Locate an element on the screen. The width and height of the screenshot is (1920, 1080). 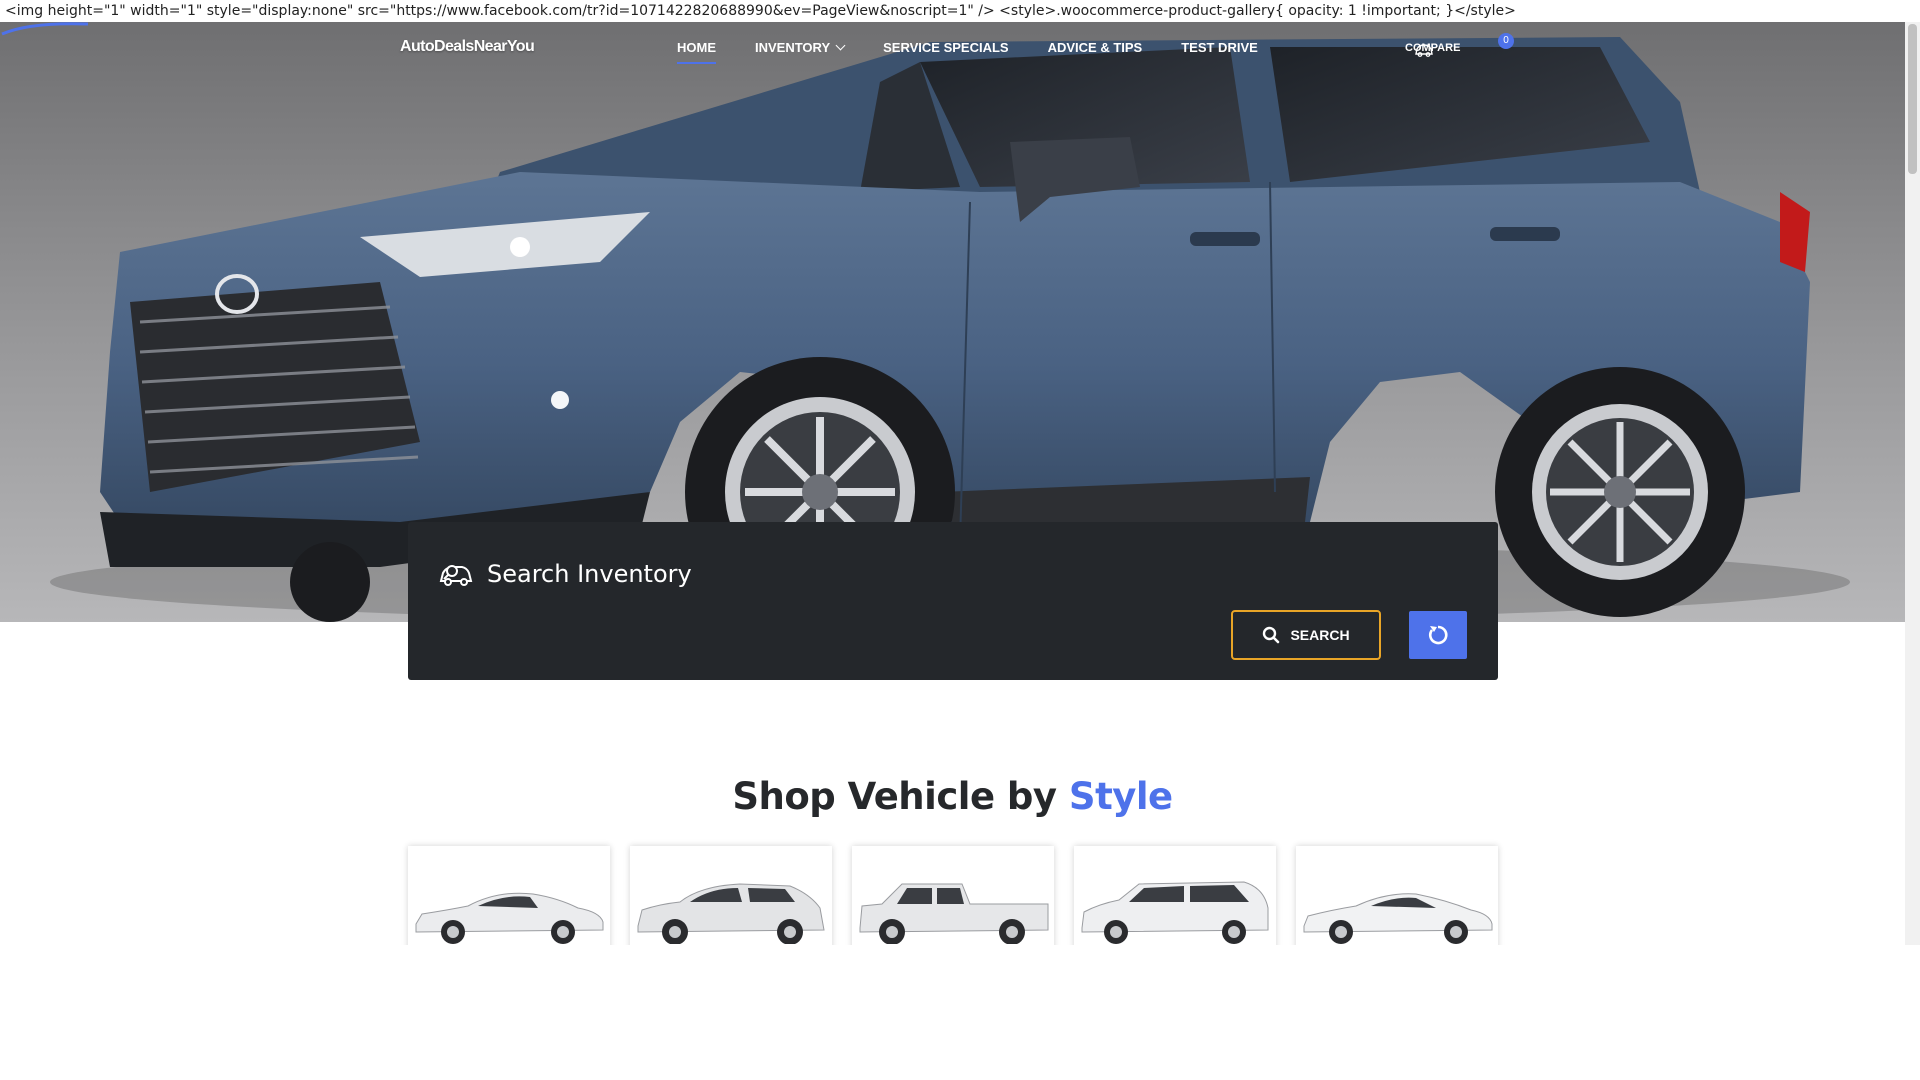
style-card-truck is located at coordinates (953, 895).